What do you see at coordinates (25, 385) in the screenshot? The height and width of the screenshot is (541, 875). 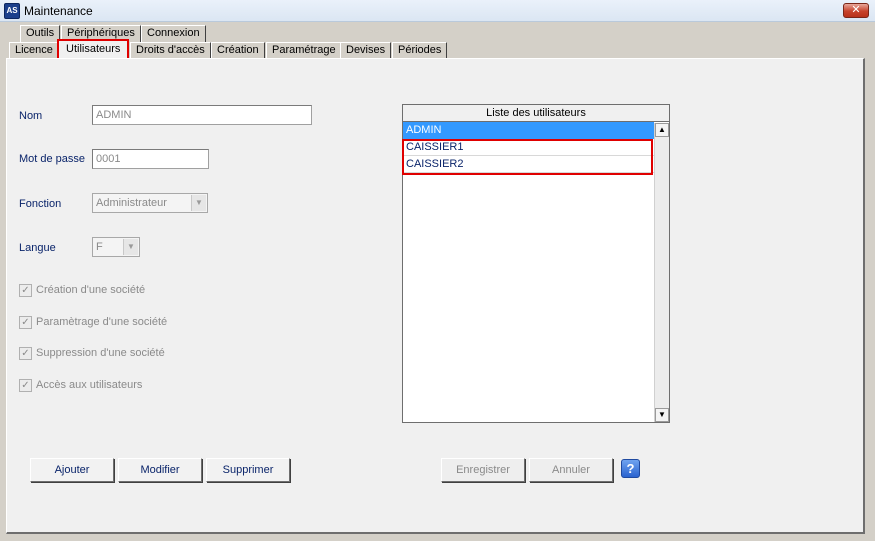 I see `perm-acces-checkbox: ✓` at bounding box center [25, 385].